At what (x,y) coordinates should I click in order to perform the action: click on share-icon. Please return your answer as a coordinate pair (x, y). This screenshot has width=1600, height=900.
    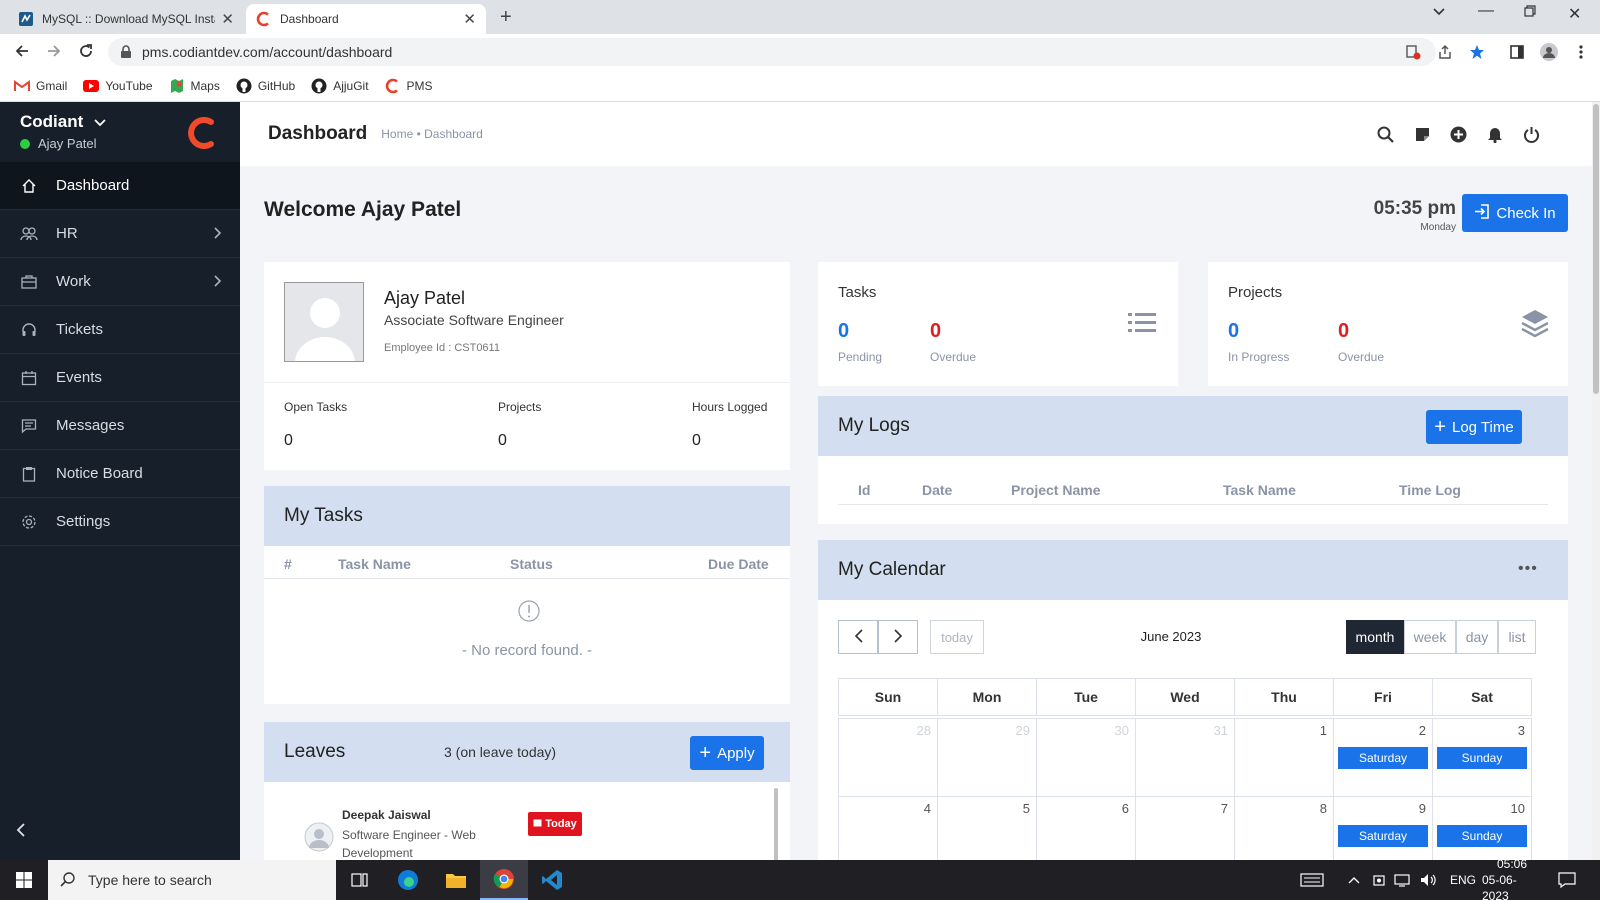
    Looking at the image, I should click on (1445, 52).